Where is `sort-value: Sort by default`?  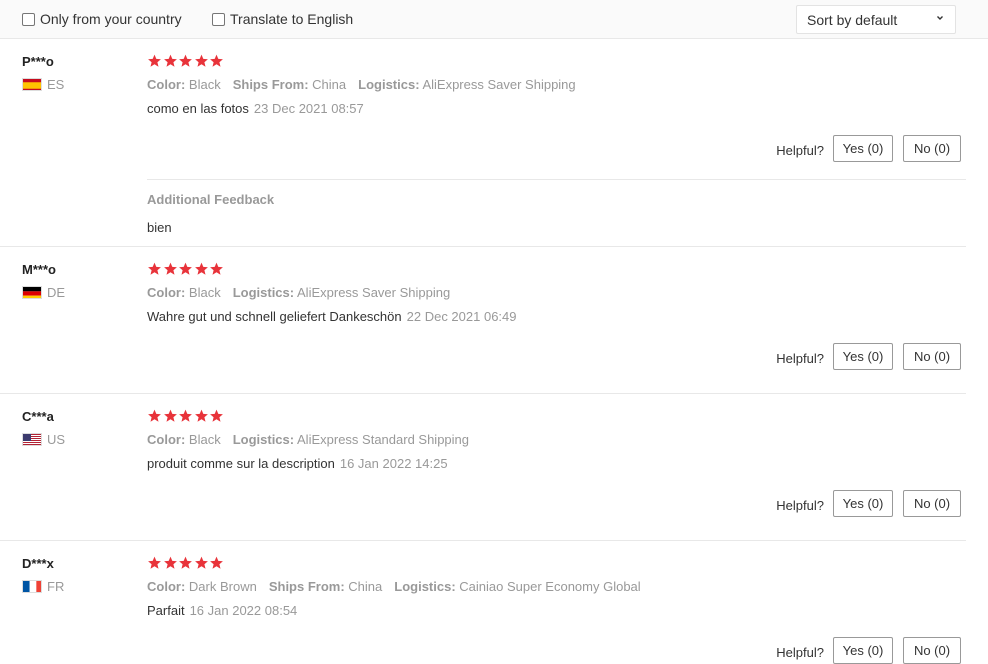
sort-value: Sort by default is located at coordinates (852, 19).